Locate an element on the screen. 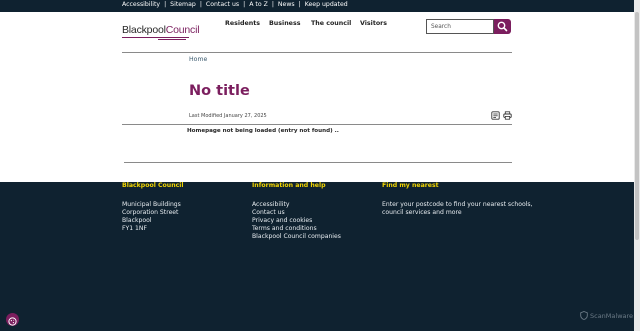  scanmalware-badge: ScanMalware is located at coordinates (606, 315).